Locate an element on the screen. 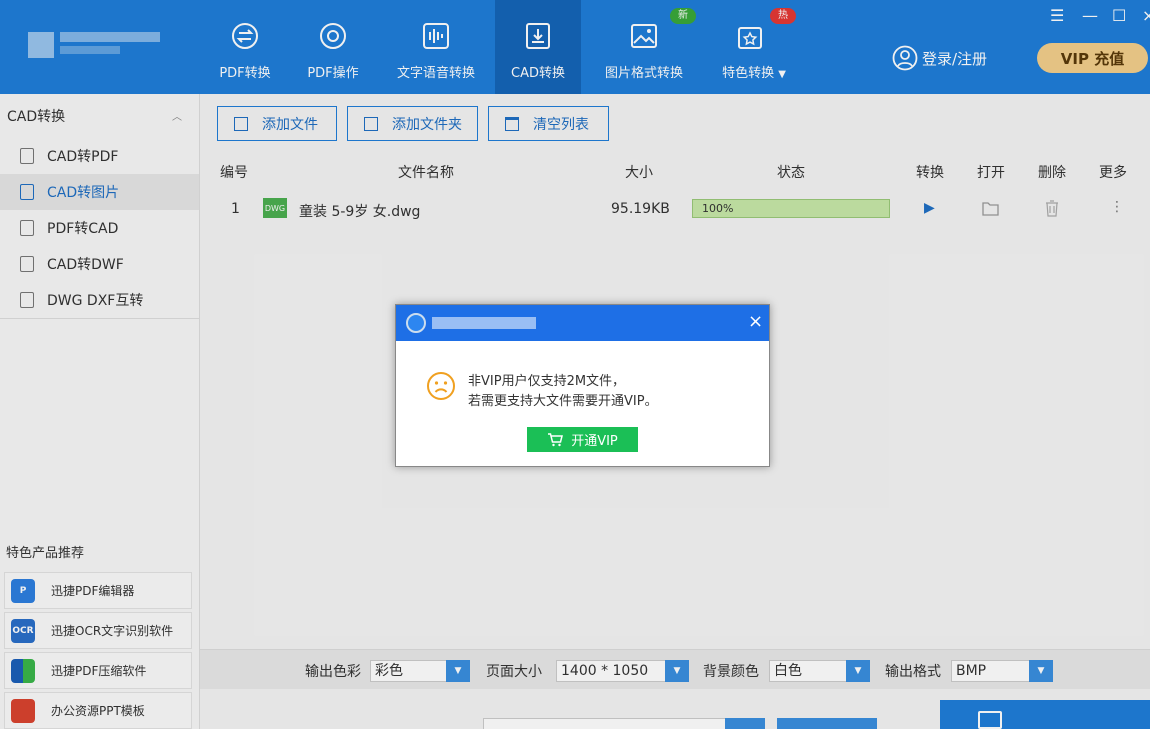 The image size is (1150, 729). vip-limit-dialog: × 非VIP用户仅支持2M文件， 若需更支持大文件需要开通VIP。 开通VIP is located at coordinates (582, 385).